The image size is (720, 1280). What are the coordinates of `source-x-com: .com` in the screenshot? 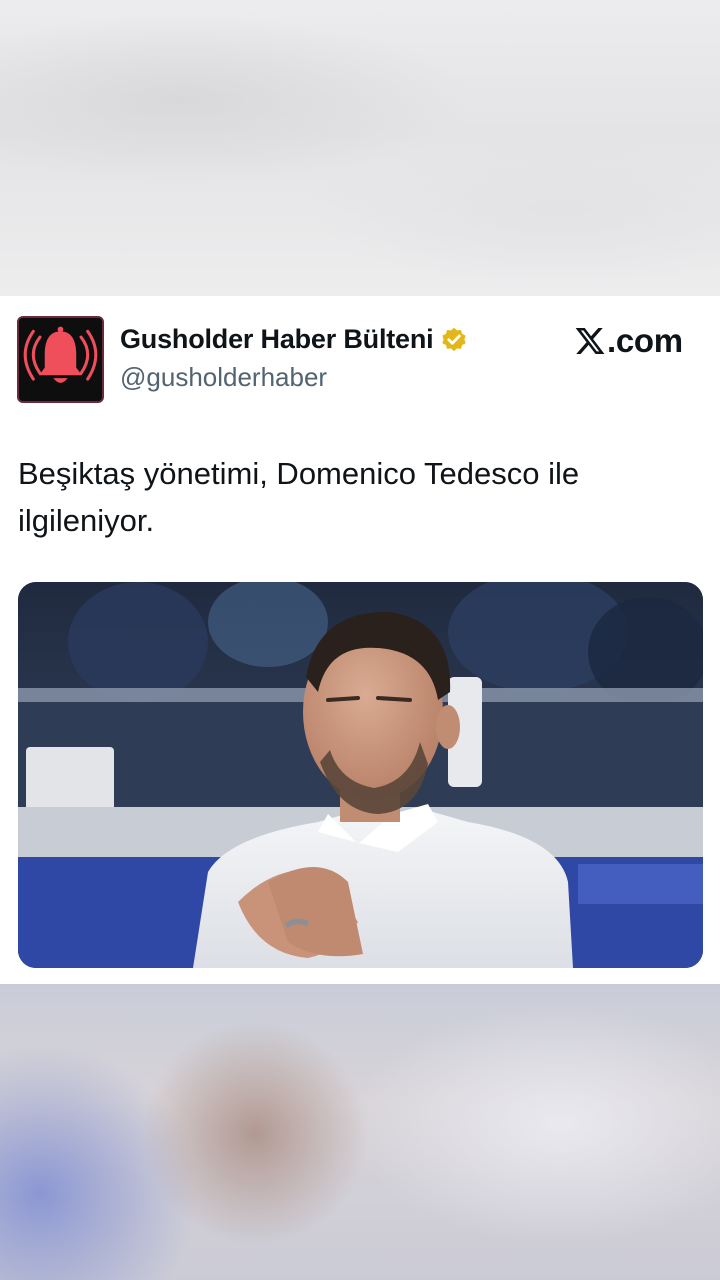 It's located at (628, 341).